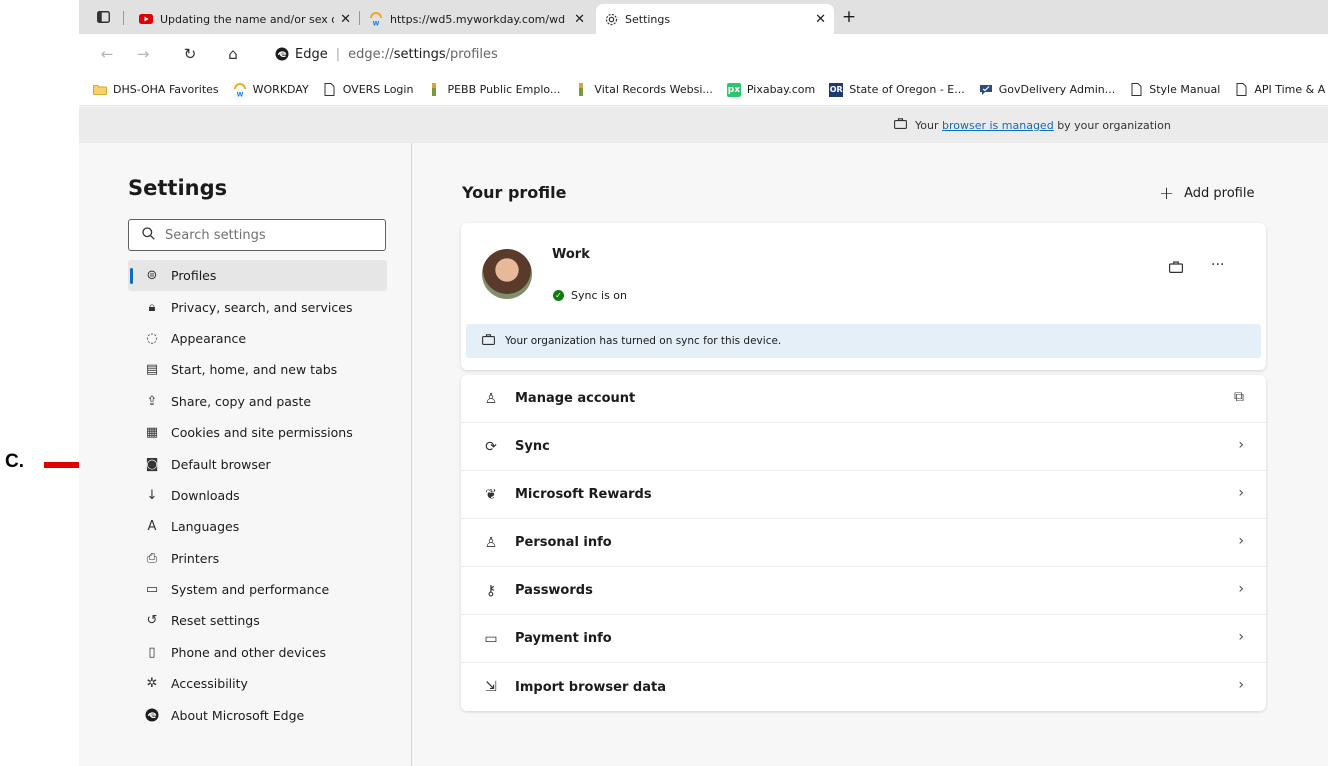  Describe the element at coordinates (491, 446) in the screenshot. I see `sync-icon: ⟳` at that location.